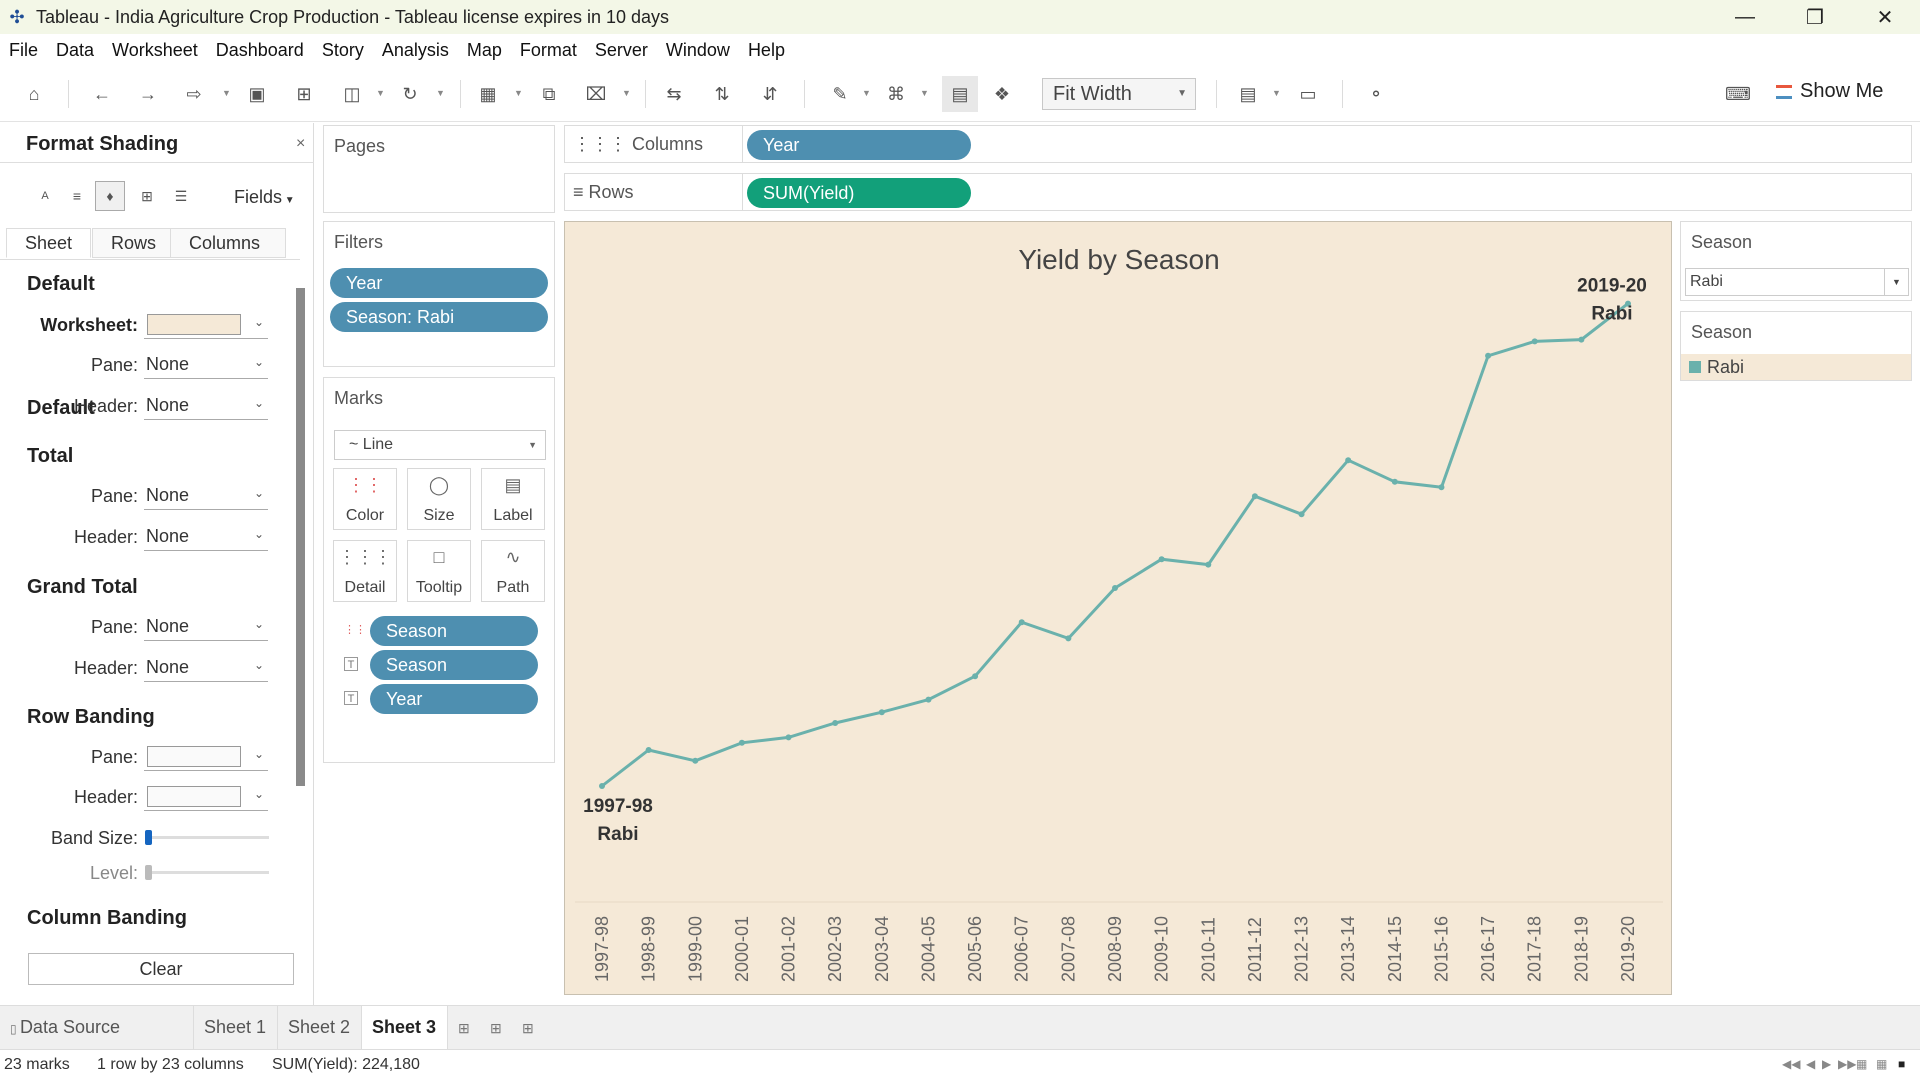 This screenshot has width=1920, height=1080. I want to click on season-filter-dropdown: Rabi ▼, so click(1797, 282).